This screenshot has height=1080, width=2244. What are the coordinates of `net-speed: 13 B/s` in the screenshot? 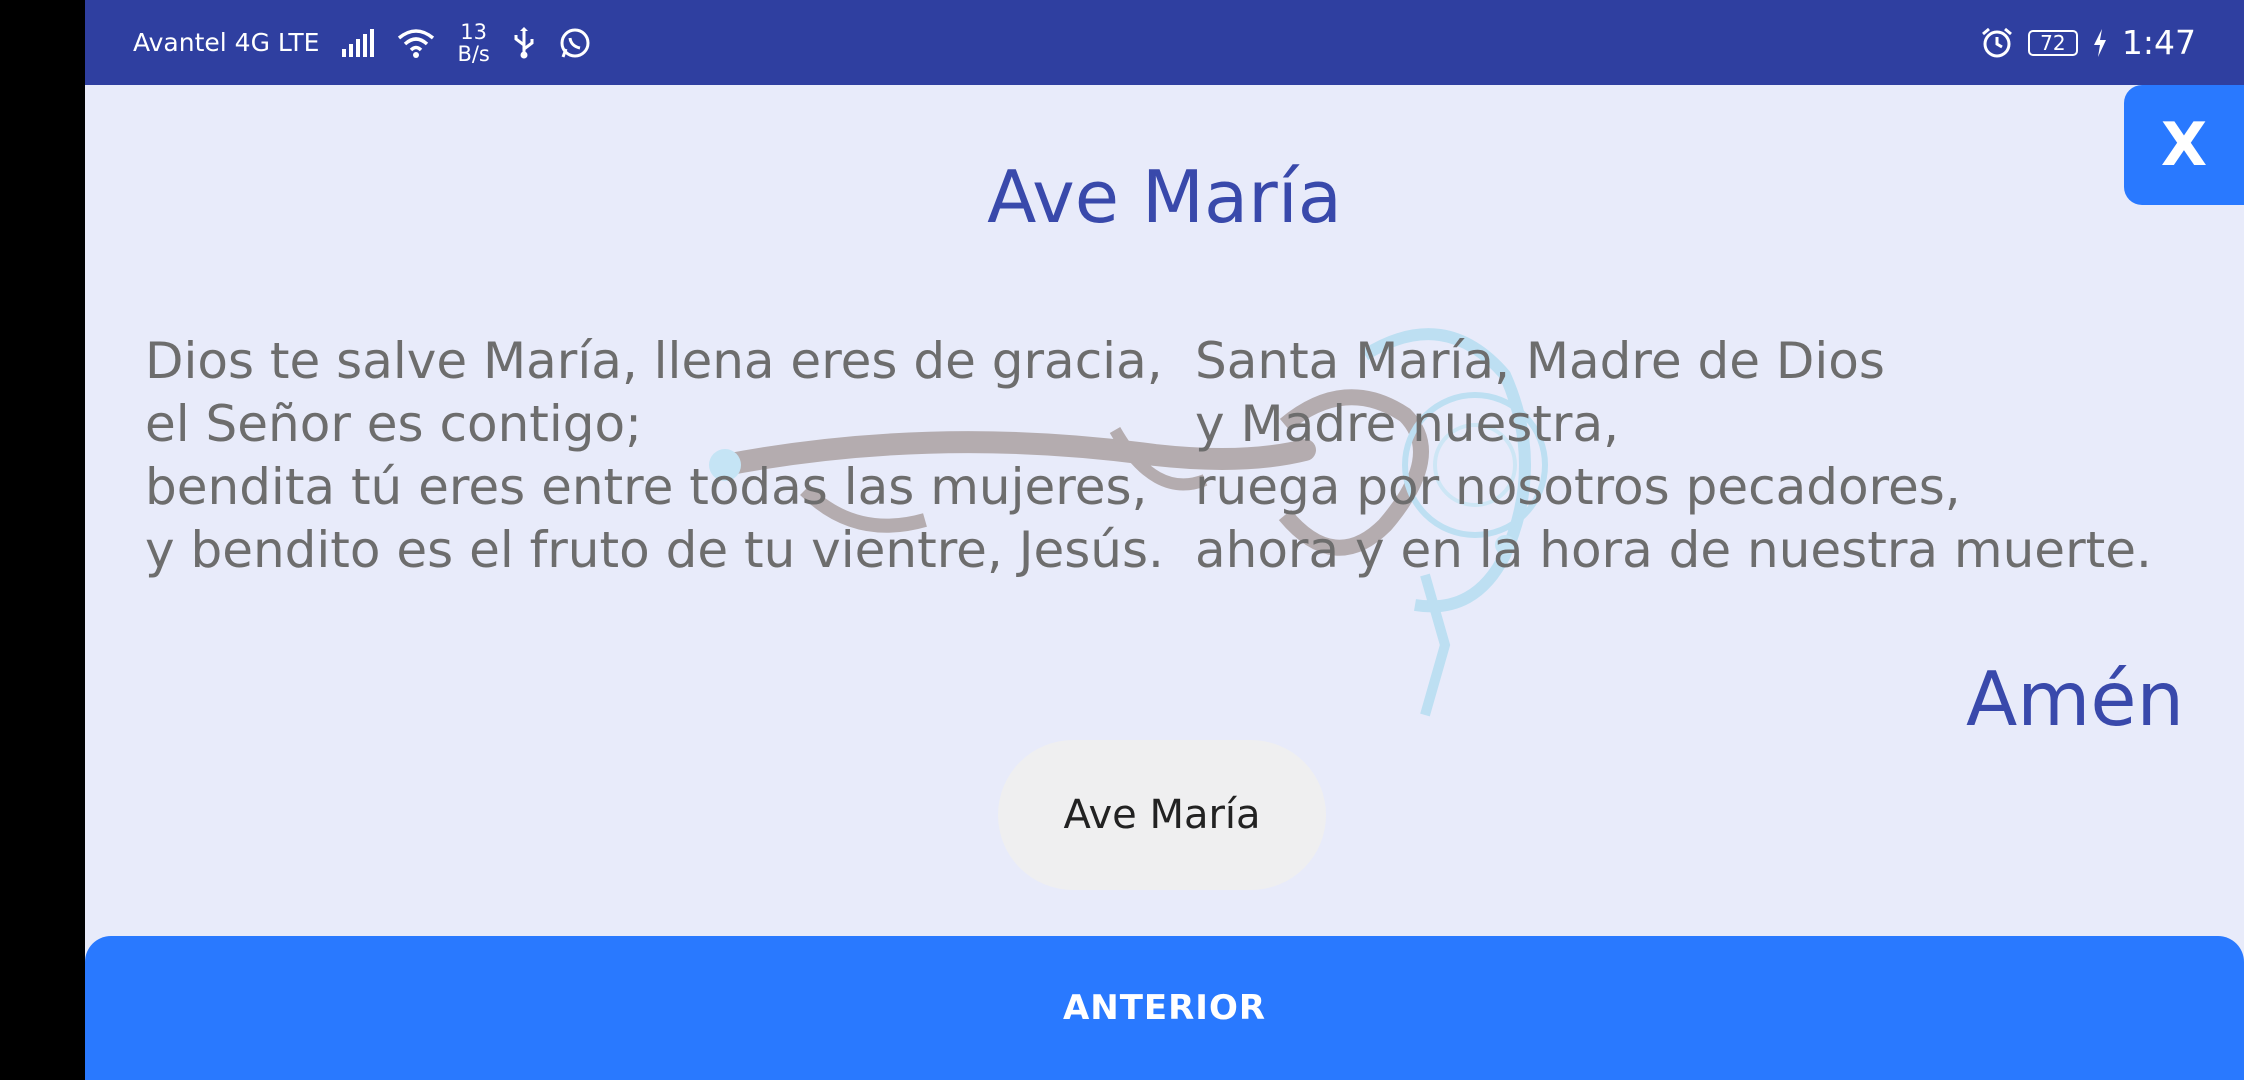 It's located at (473, 43).